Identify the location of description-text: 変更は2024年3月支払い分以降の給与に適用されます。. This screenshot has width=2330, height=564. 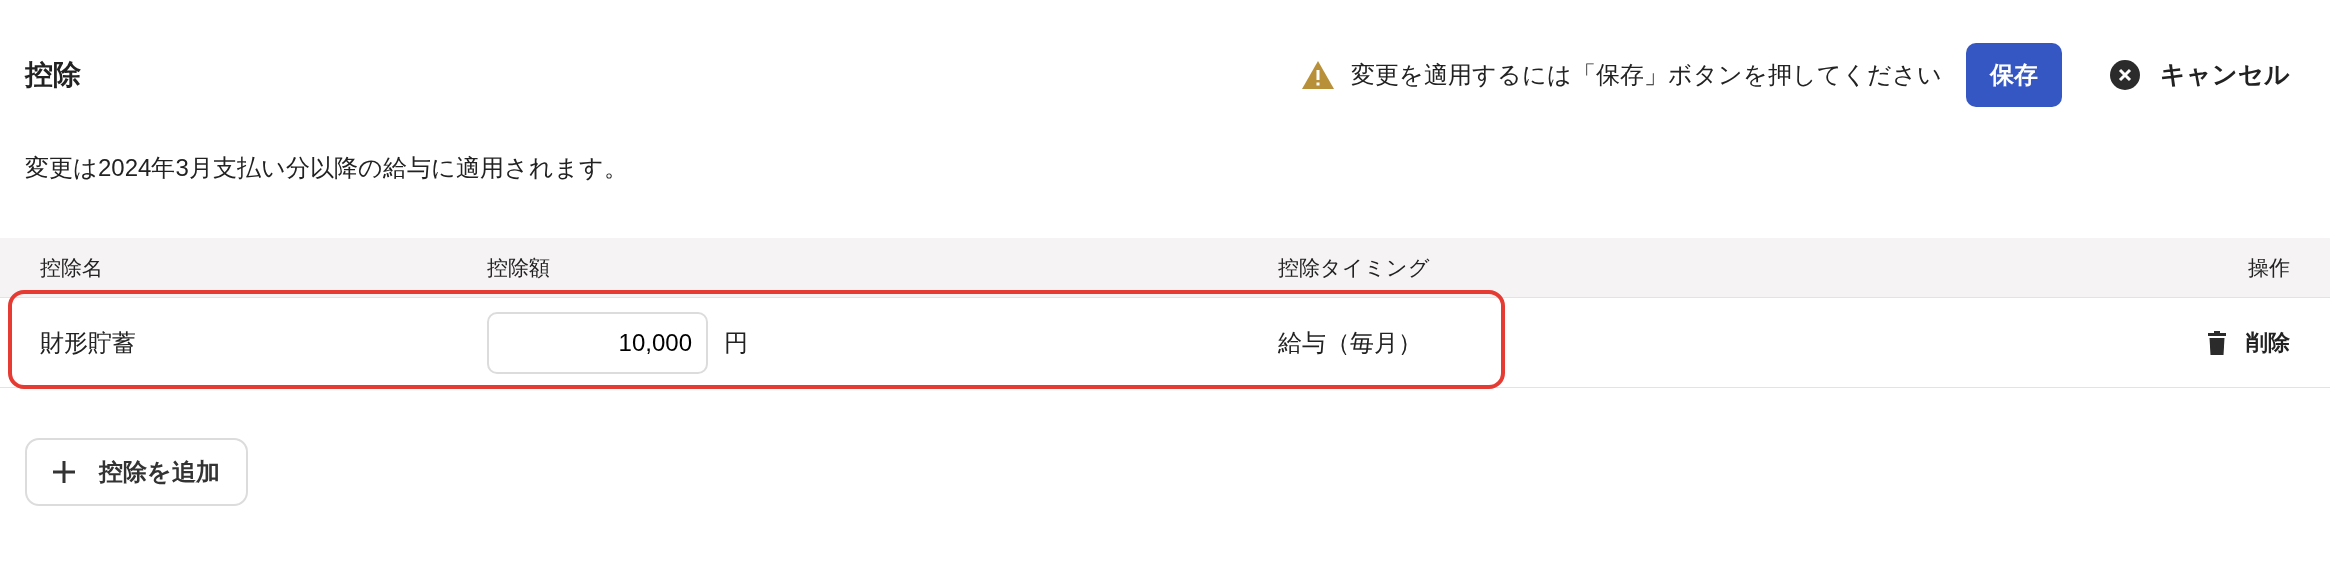
(326, 168).